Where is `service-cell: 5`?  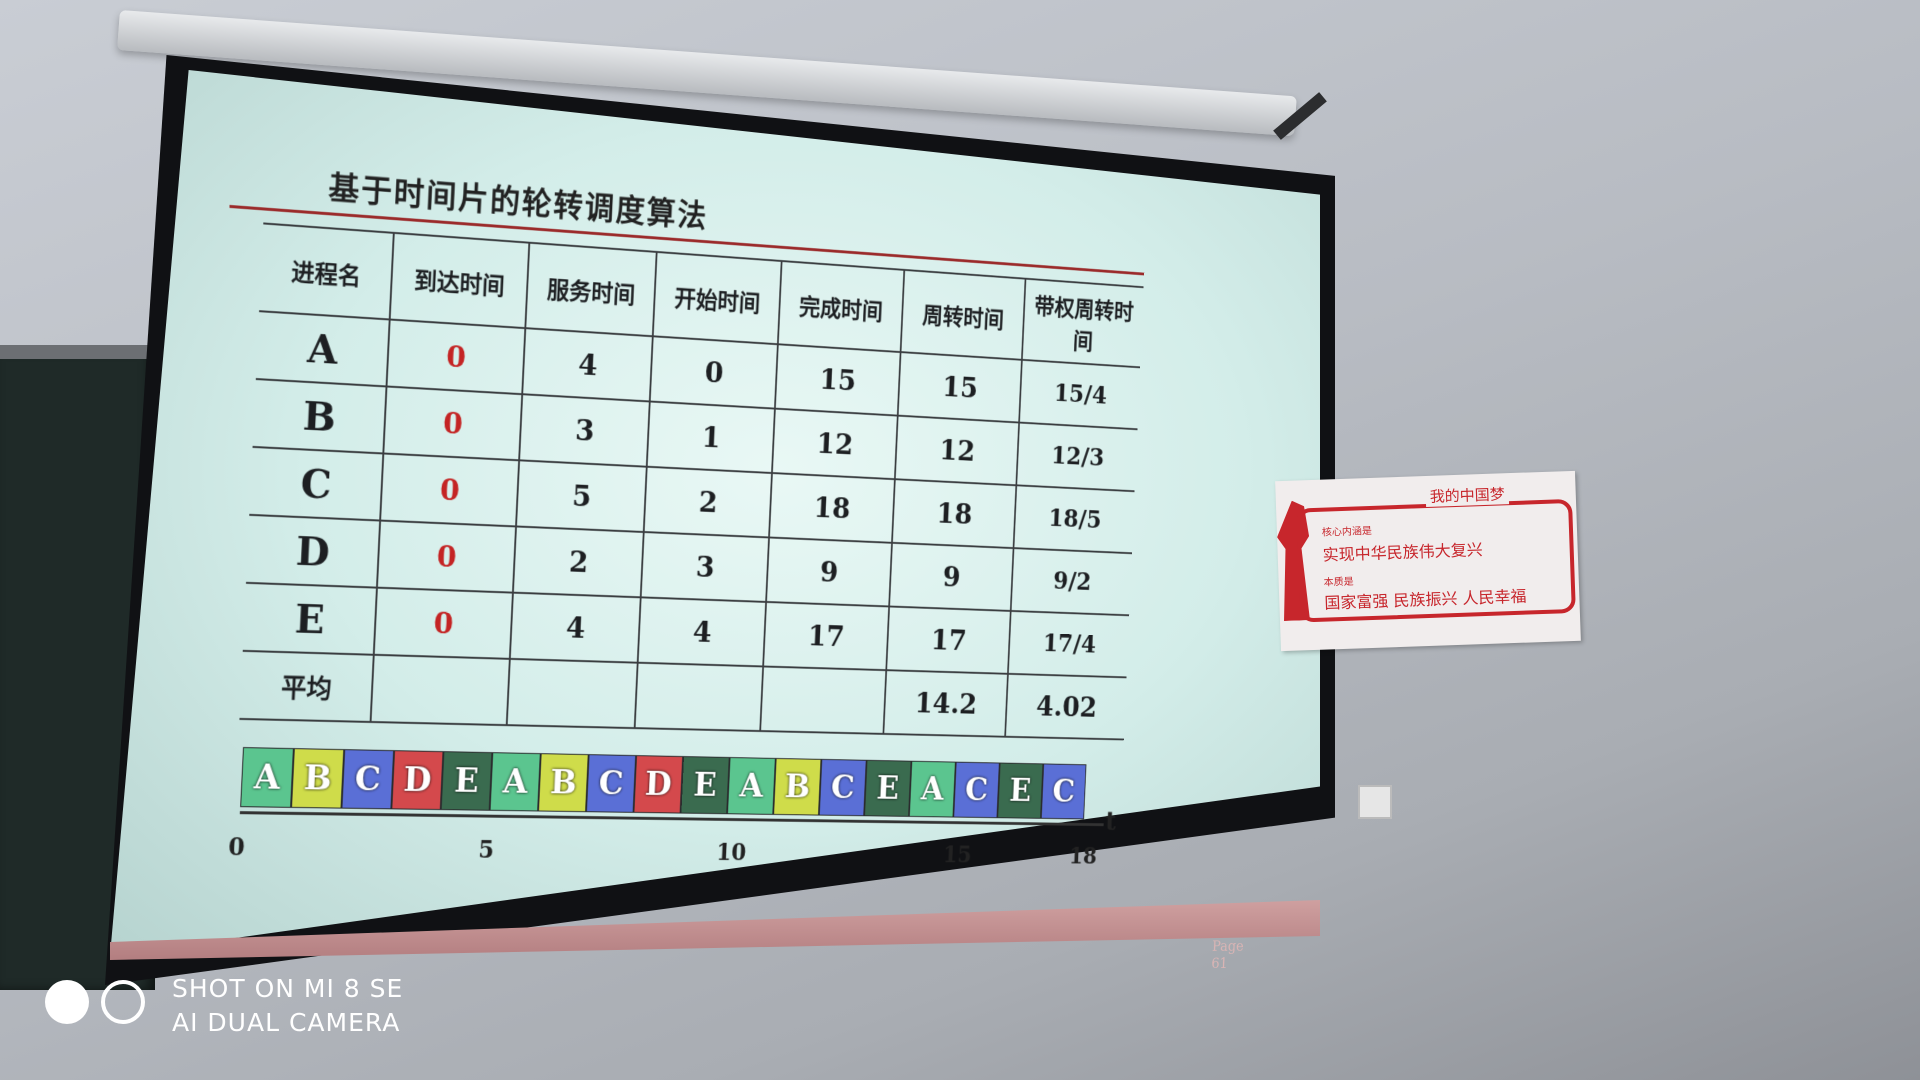
service-cell: 5 is located at coordinates (581, 496).